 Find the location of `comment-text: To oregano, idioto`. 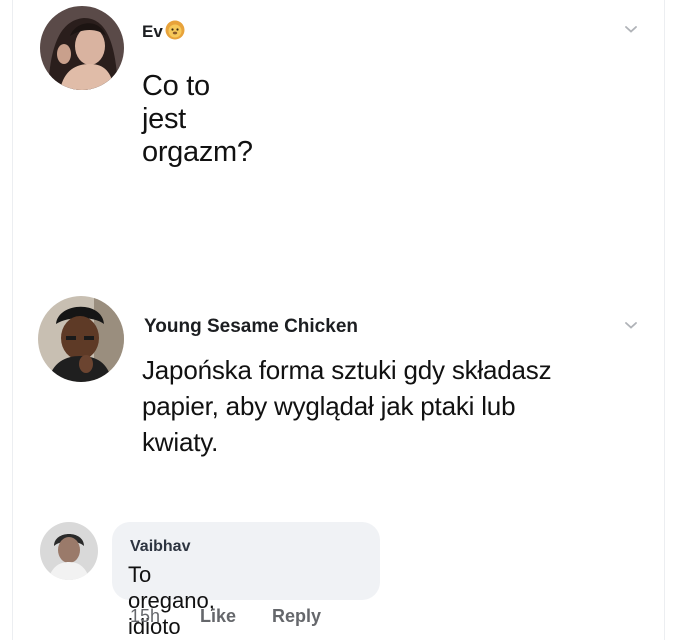

comment-text: To oregano, idioto is located at coordinates (171, 600).